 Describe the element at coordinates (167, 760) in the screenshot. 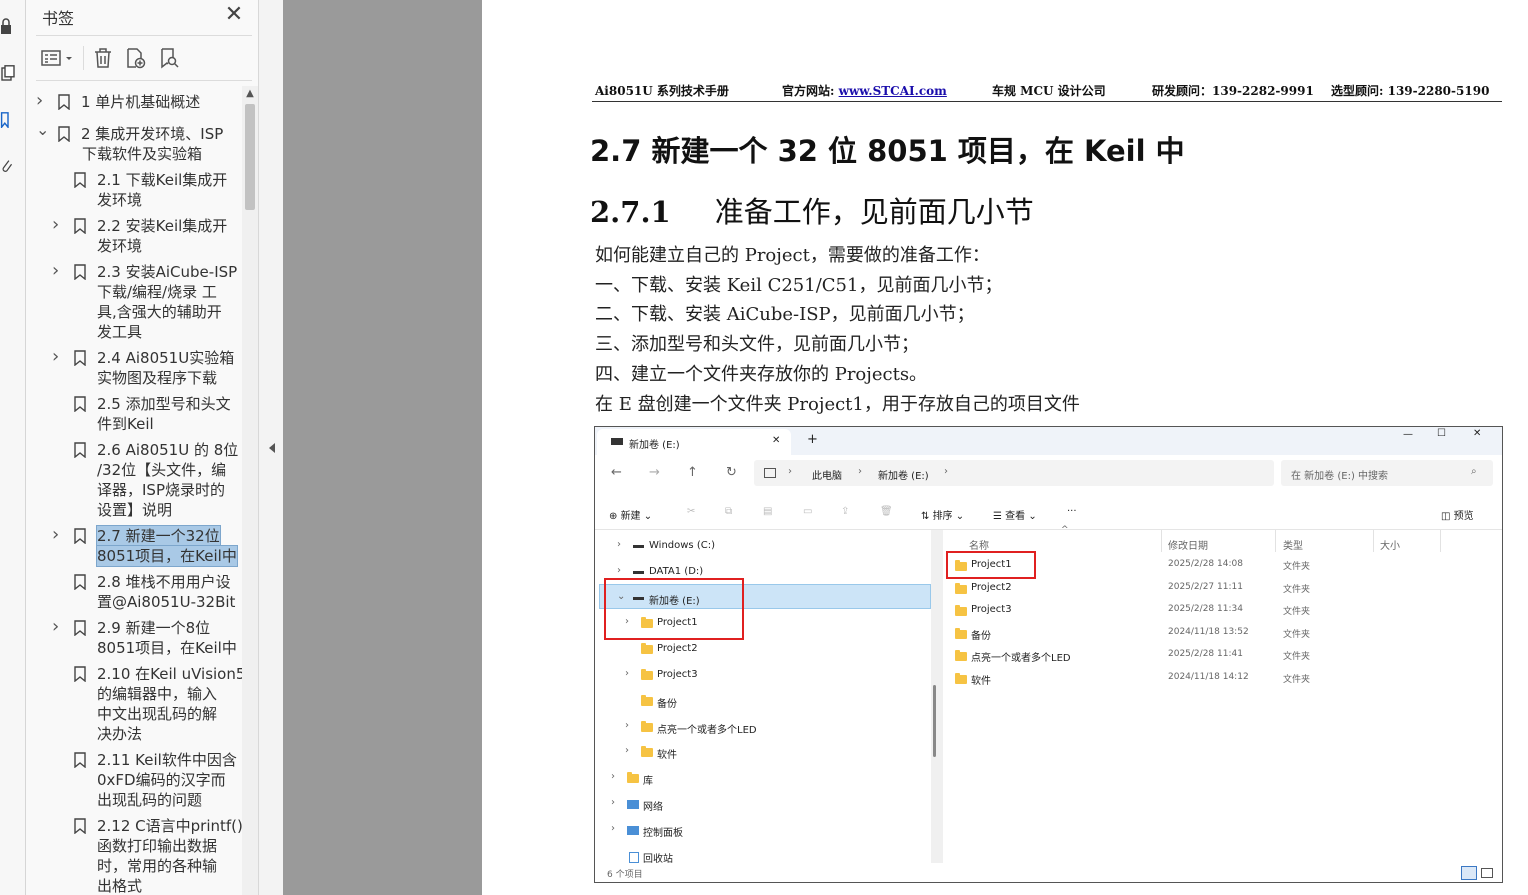

I see `bookmark-label: 2.11 Keil软件中因含` at that location.